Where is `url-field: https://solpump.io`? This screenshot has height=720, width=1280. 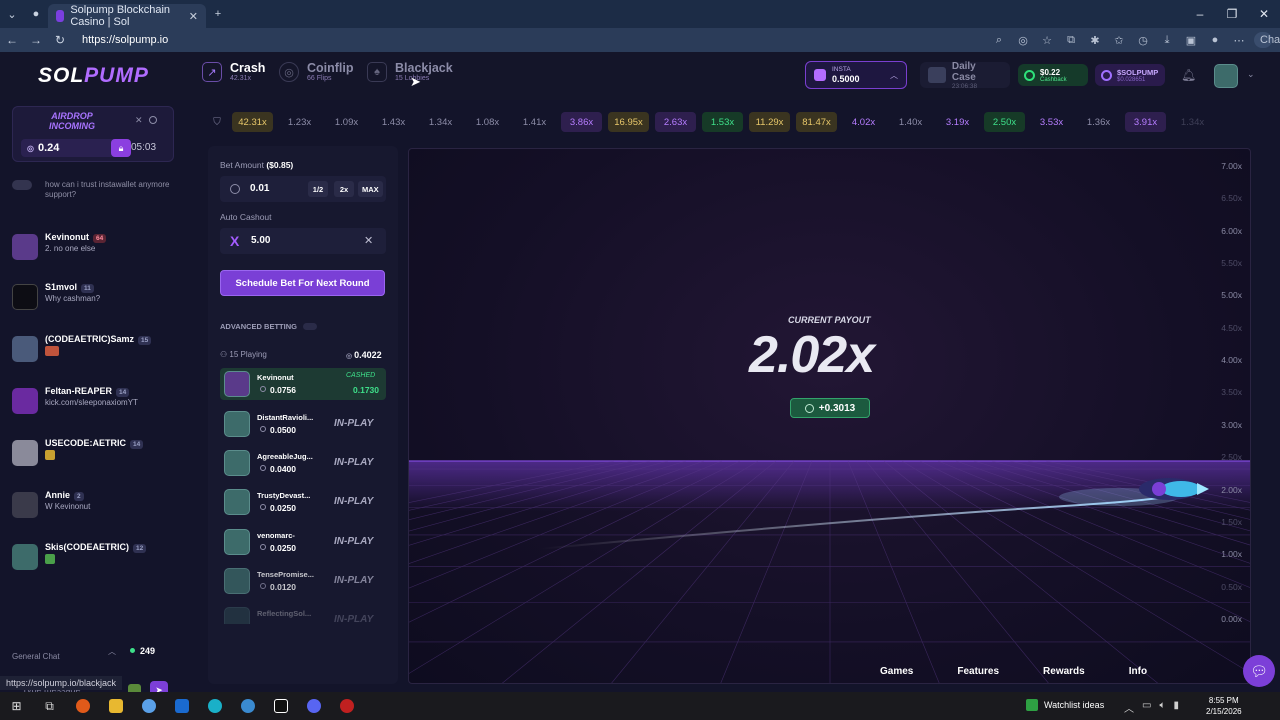
url-field: https://solpump.io is located at coordinates (125, 40).